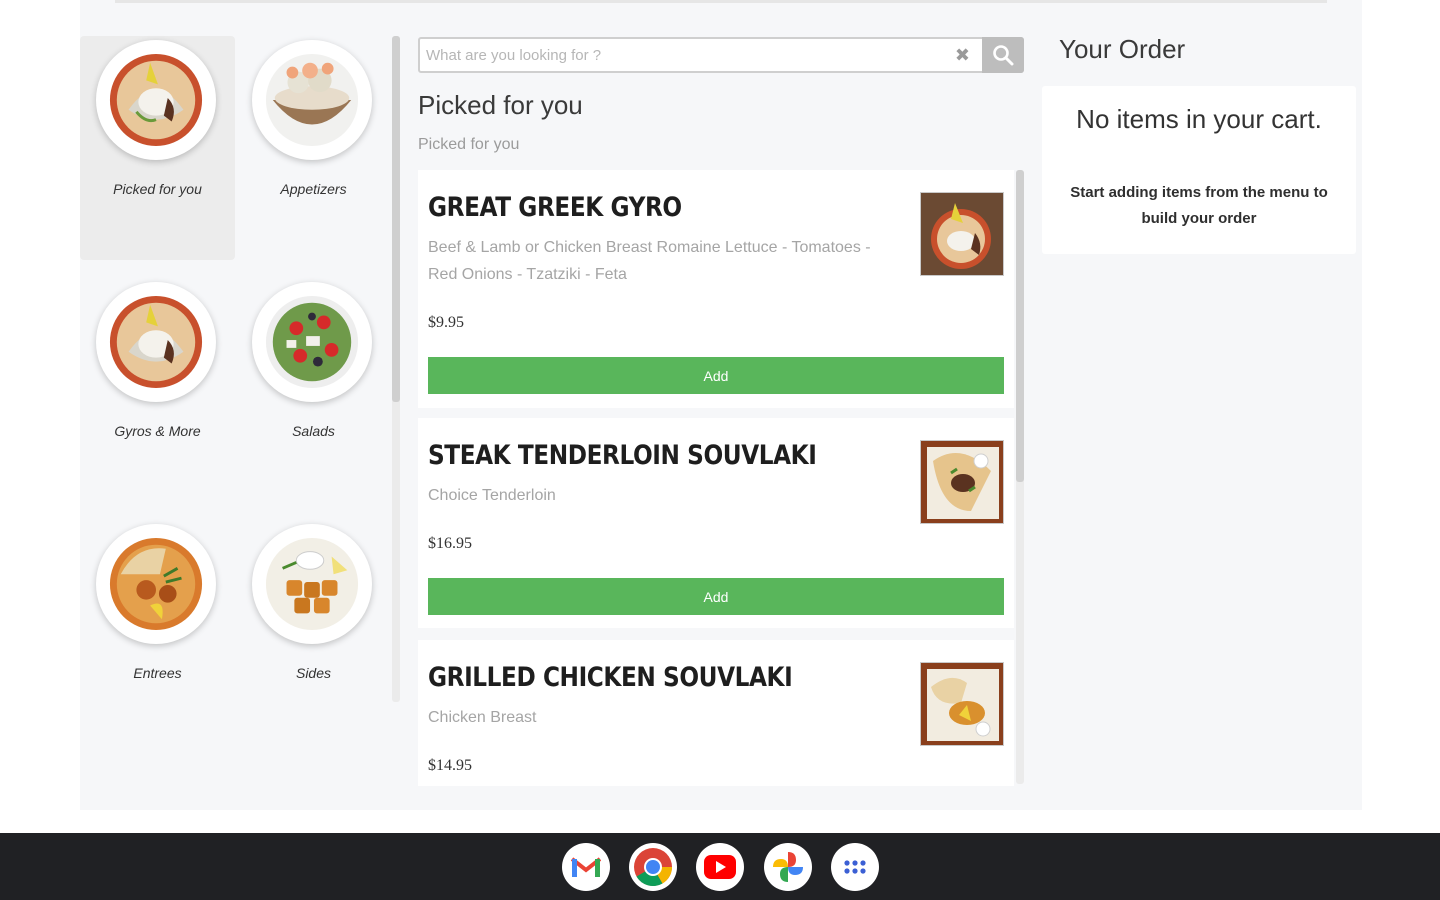  I want to click on cart-empty-message: No items in your cart., so click(1199, 119).